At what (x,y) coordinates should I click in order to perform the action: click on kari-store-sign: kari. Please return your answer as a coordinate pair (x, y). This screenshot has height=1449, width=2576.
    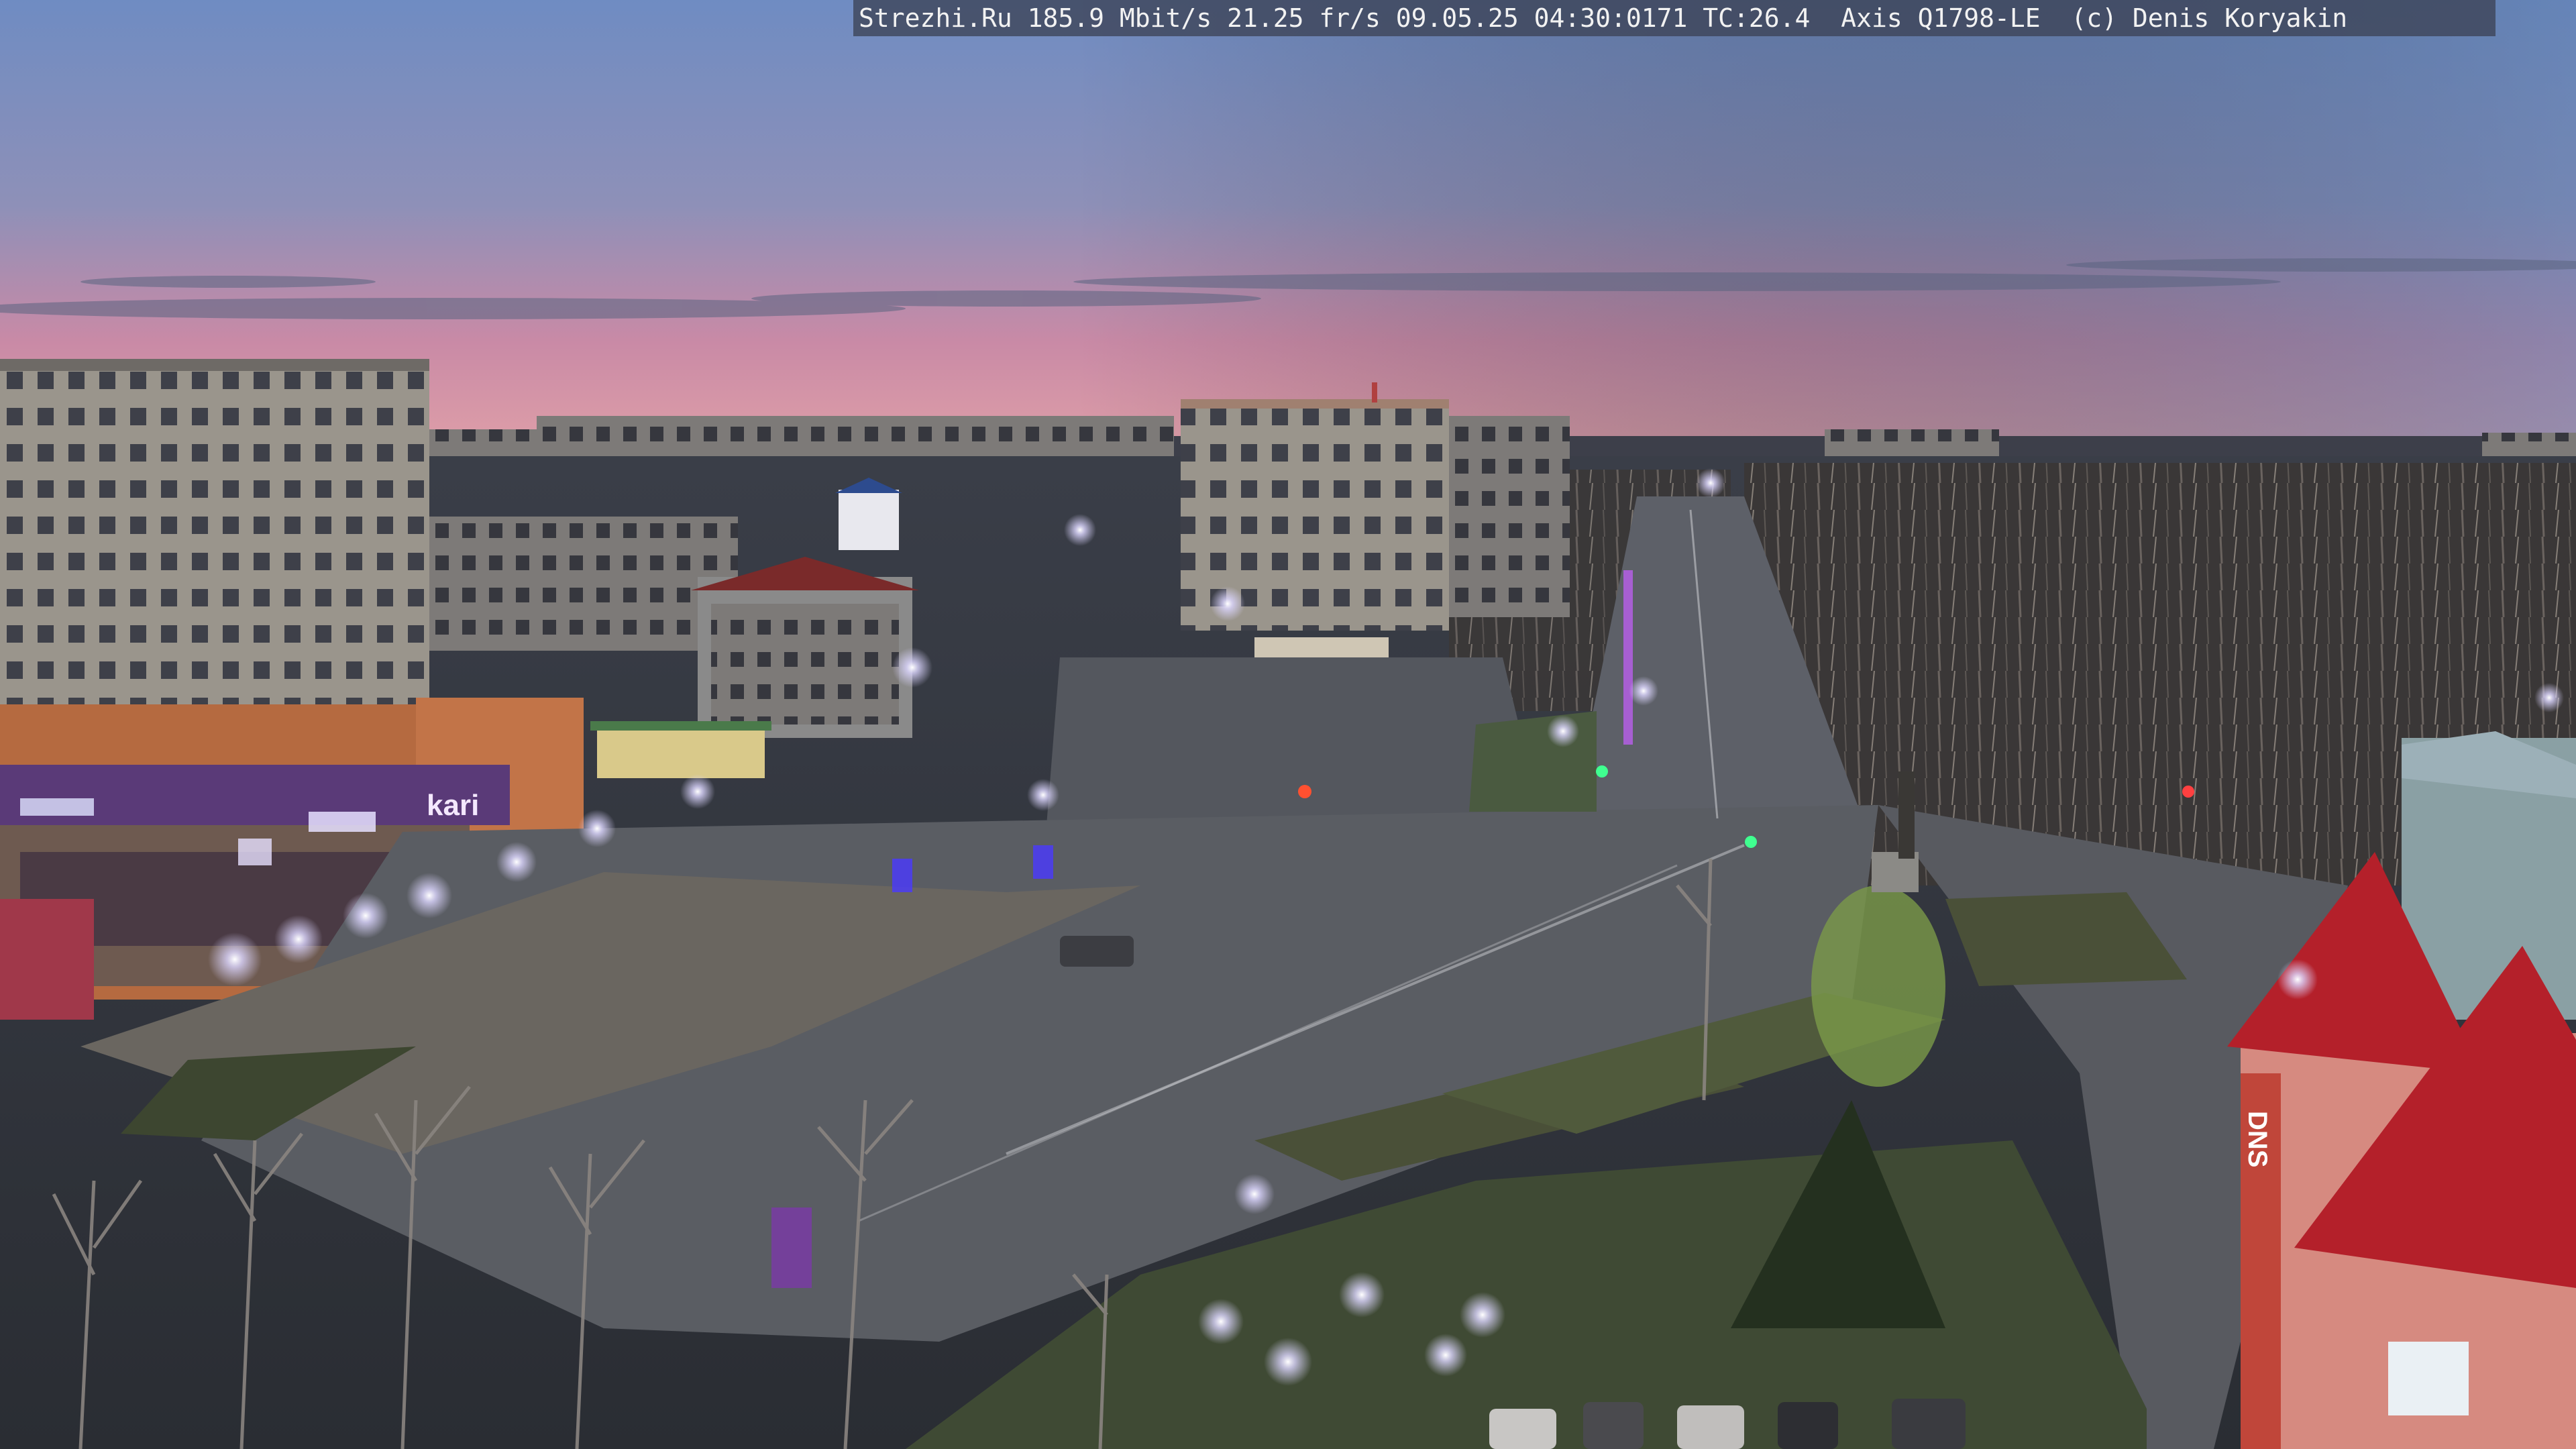
    Looking at the image, I should click on (453, 805).